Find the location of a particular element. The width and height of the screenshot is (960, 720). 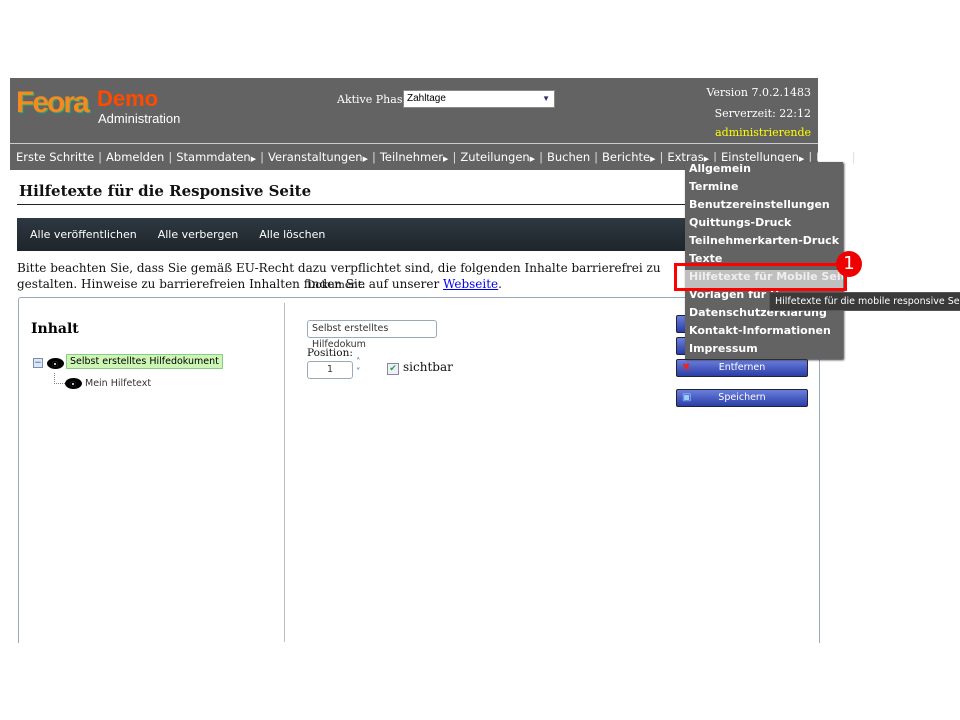

document-input: Selbst erstelltes Hilfedokum is located at coordinates (372, 335).